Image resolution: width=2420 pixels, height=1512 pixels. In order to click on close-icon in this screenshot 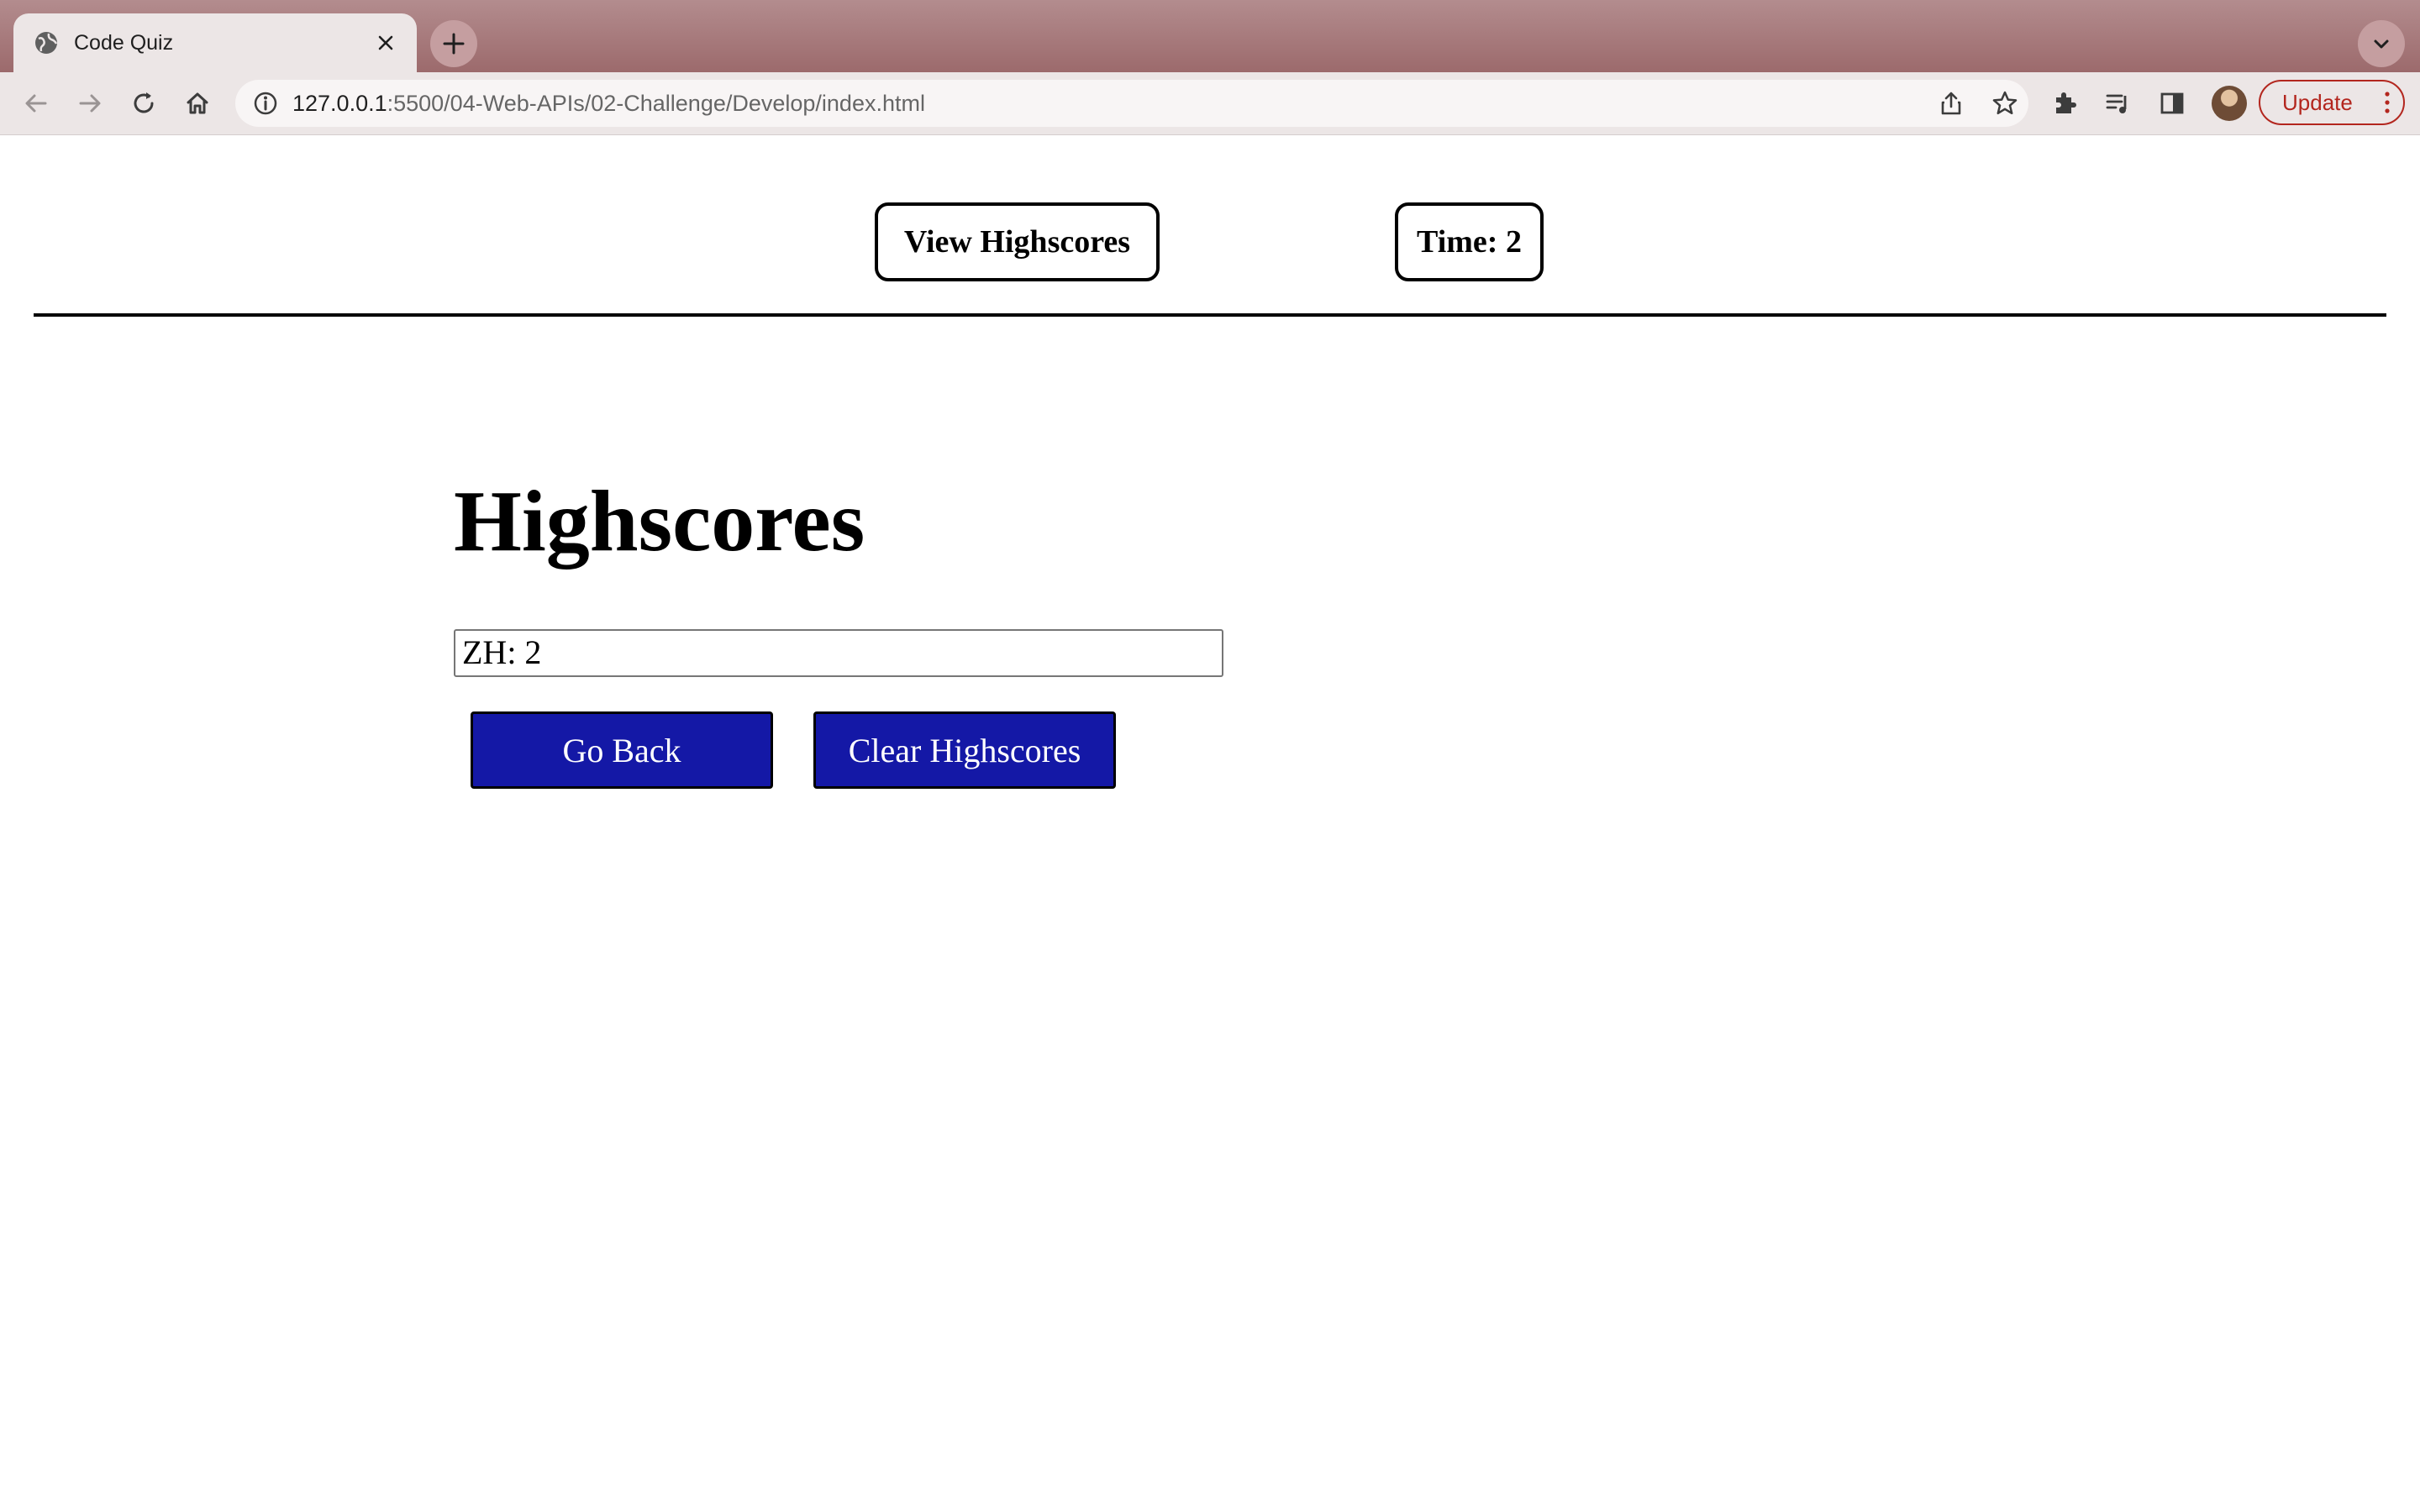, I will do `click(385, 43)`.